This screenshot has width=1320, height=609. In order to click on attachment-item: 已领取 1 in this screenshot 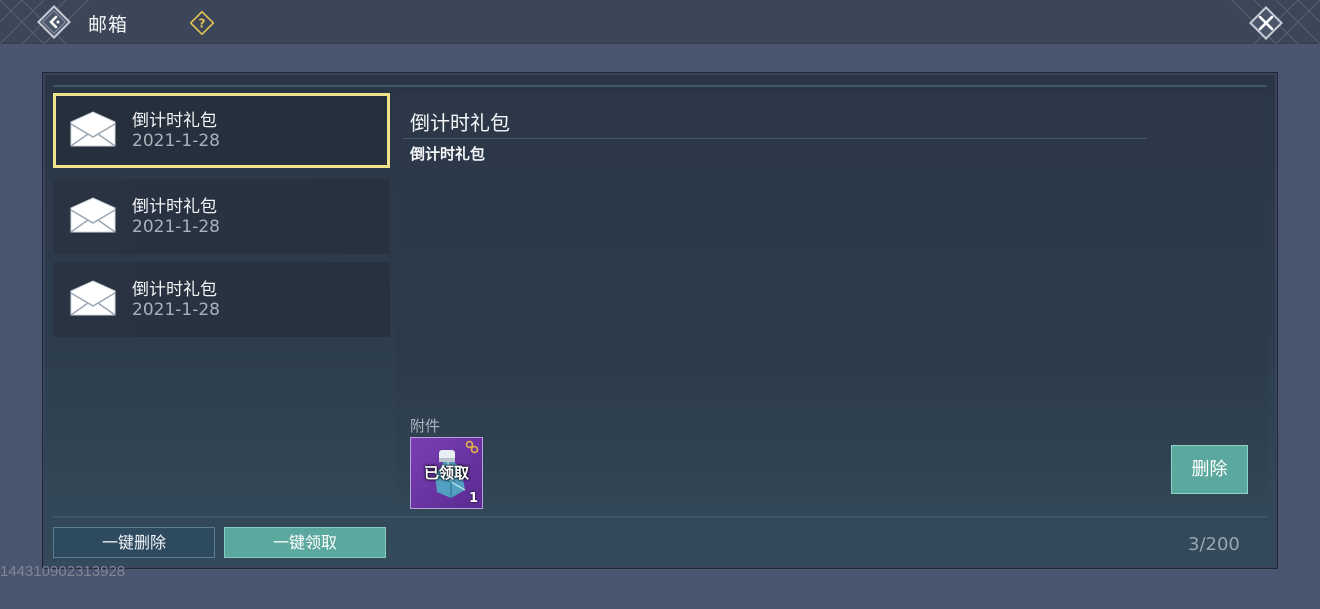, I will do `click(446, 473)`.